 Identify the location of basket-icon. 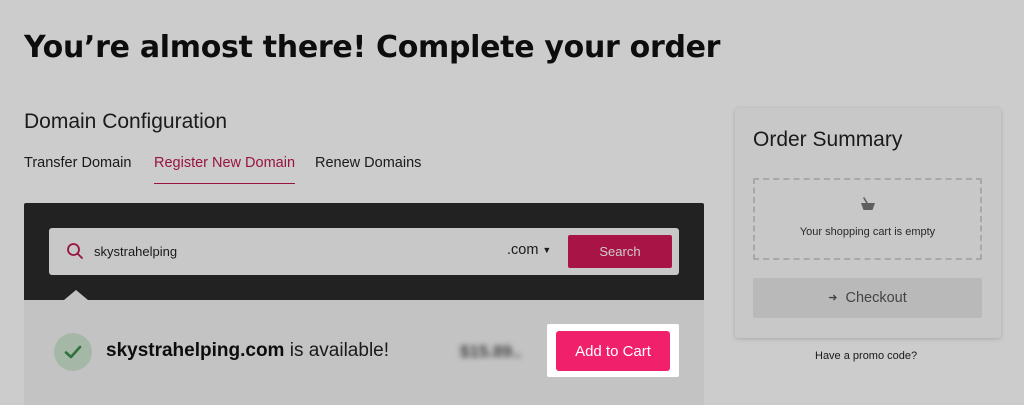
(868, 204).